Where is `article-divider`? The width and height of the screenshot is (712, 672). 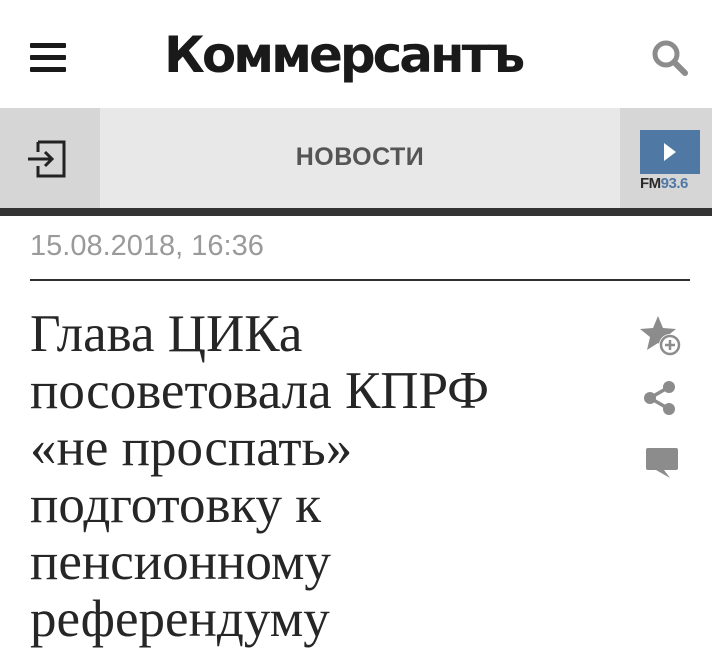 article-divider is located at coordinates (360, 280).